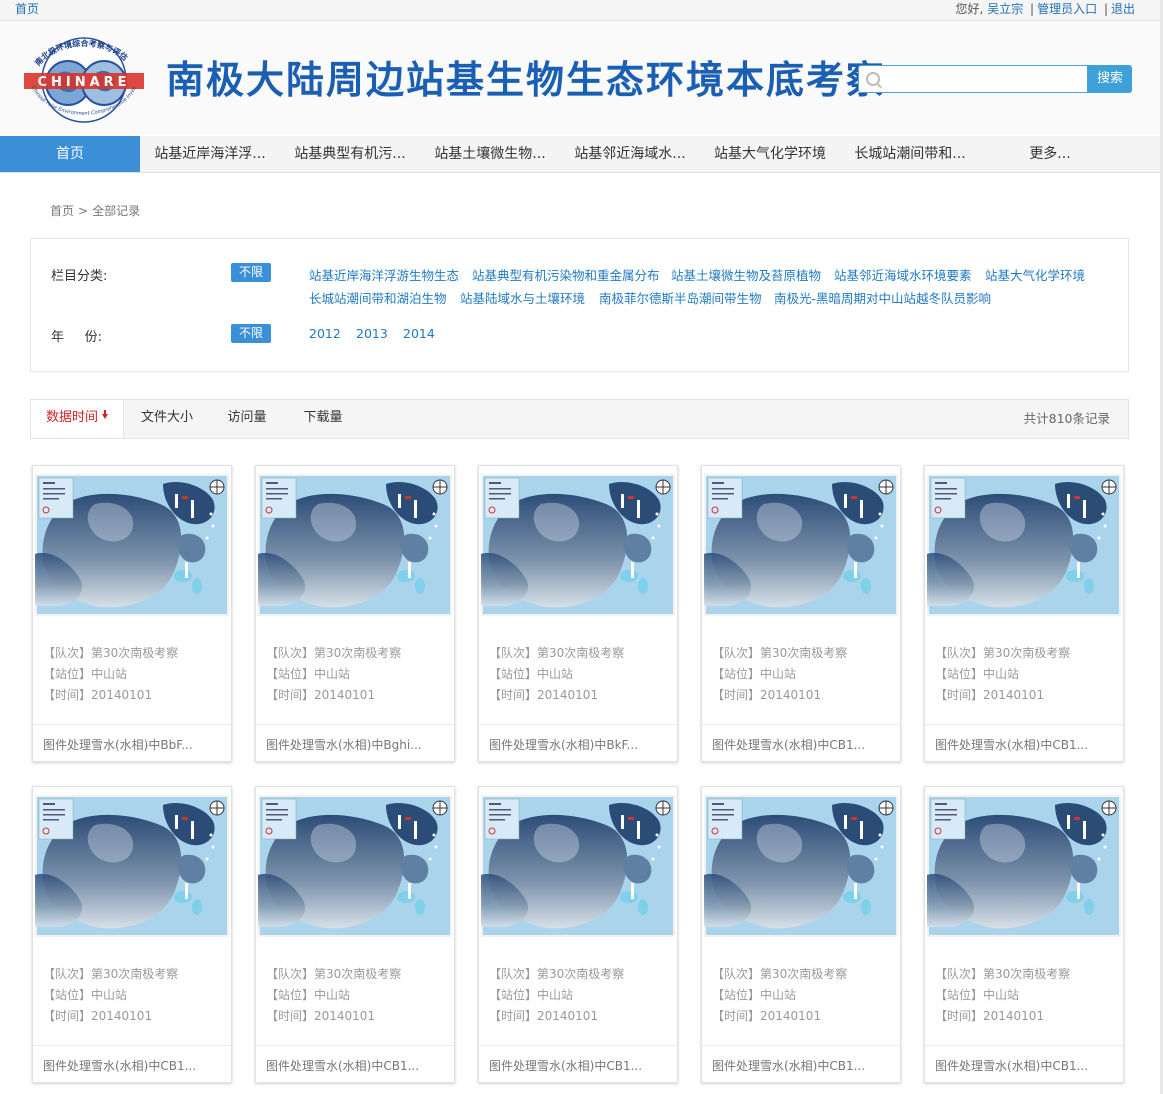 This screenshot has width=1163, height=1094. What do you see at coordinates (770, 154) in the screenshot?
I see `nav-item-atmosphere: 站基大气化学环境` at bounding box center [770, 154].